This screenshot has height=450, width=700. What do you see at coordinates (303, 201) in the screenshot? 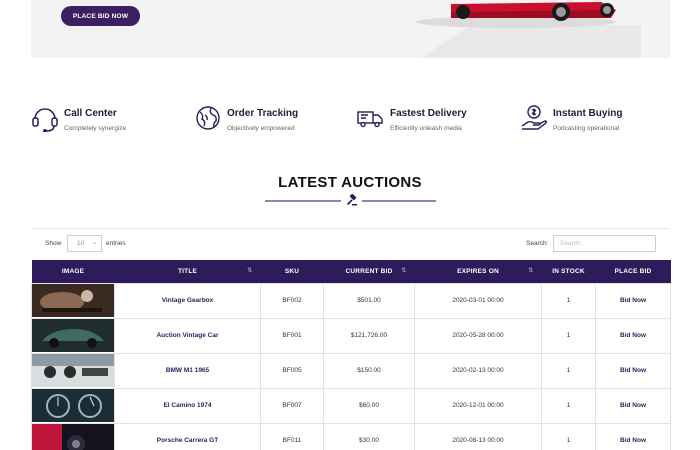
I see `title-divider-left` at bounding box center [303, 201].